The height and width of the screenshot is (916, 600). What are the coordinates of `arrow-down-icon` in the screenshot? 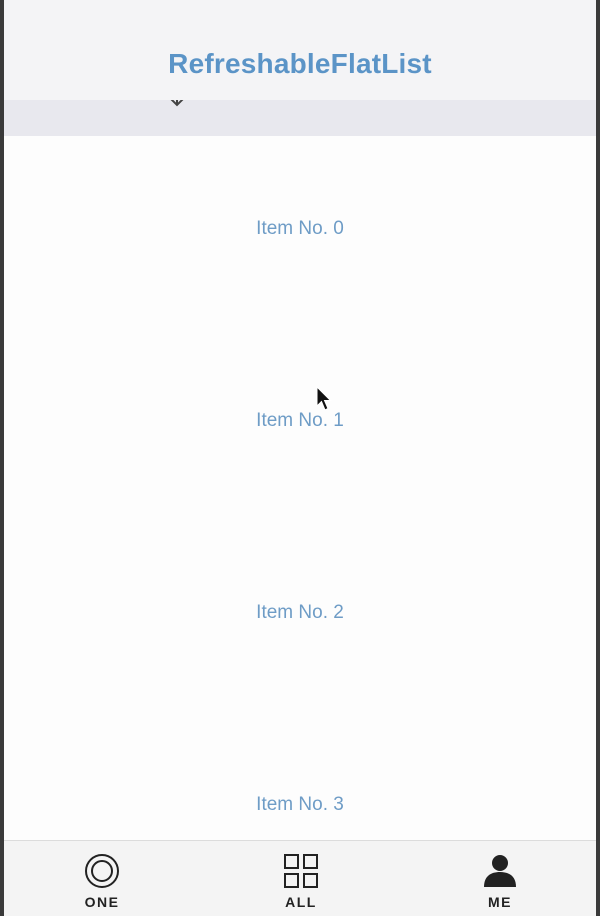 It's located at (177, 105).